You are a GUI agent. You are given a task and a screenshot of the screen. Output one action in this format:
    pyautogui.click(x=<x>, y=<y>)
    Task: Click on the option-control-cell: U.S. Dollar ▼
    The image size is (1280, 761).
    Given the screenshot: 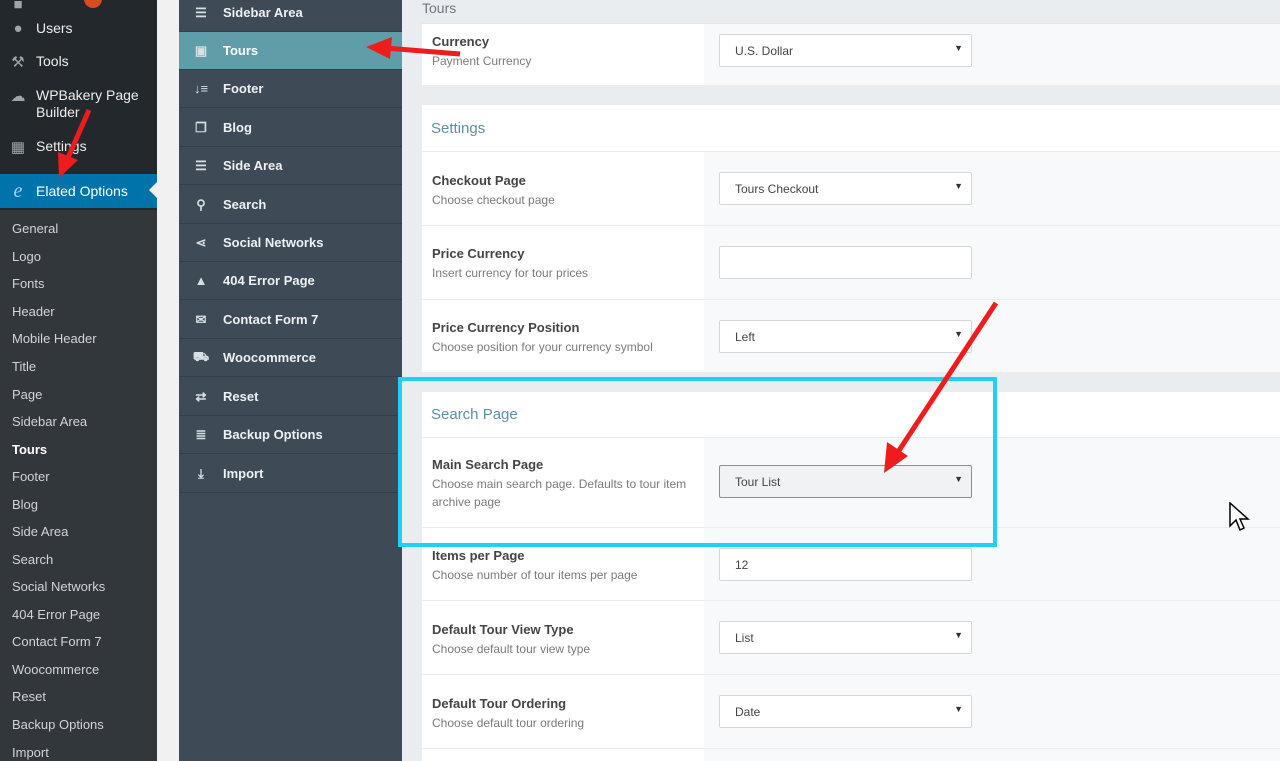 What is the action you would take?
    pyautogui.click(x=992, y=54)
    